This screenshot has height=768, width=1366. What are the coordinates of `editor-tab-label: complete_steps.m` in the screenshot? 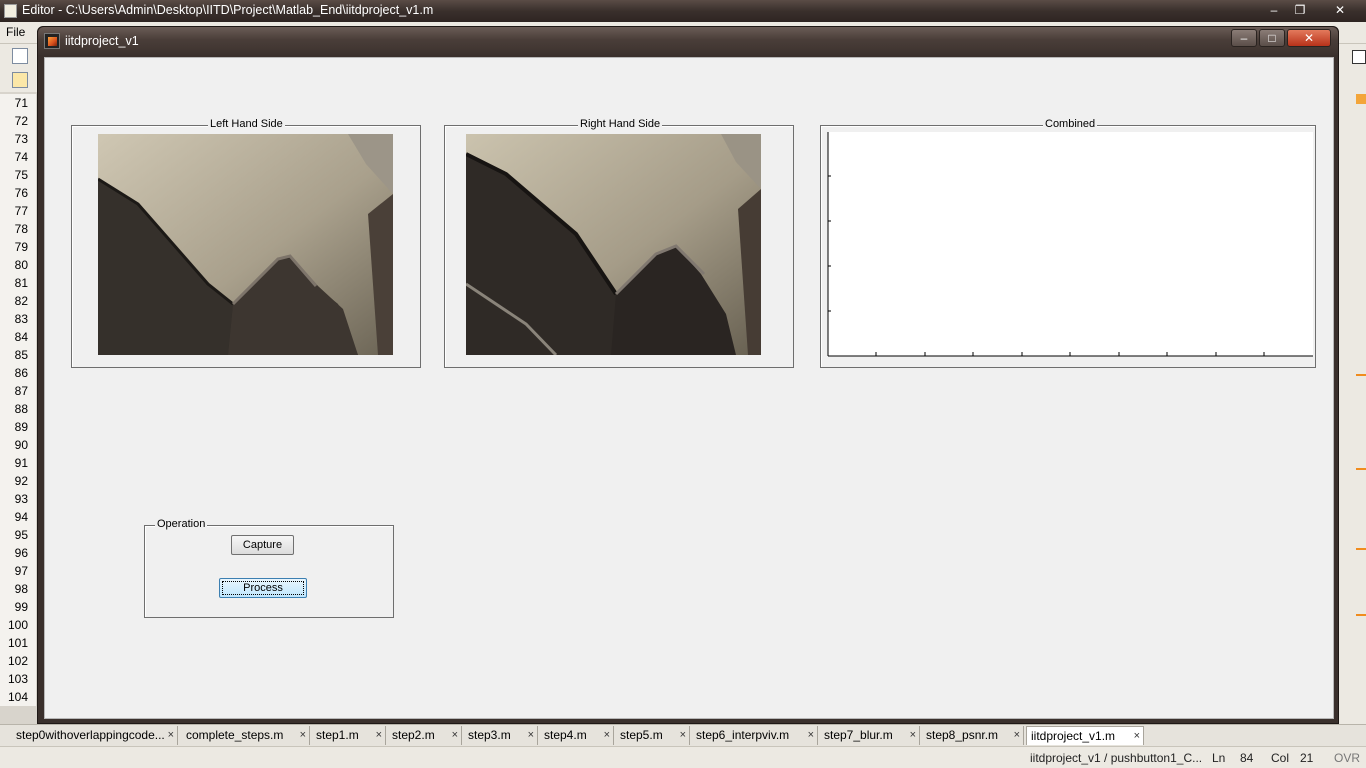 It's located at (235, 735).